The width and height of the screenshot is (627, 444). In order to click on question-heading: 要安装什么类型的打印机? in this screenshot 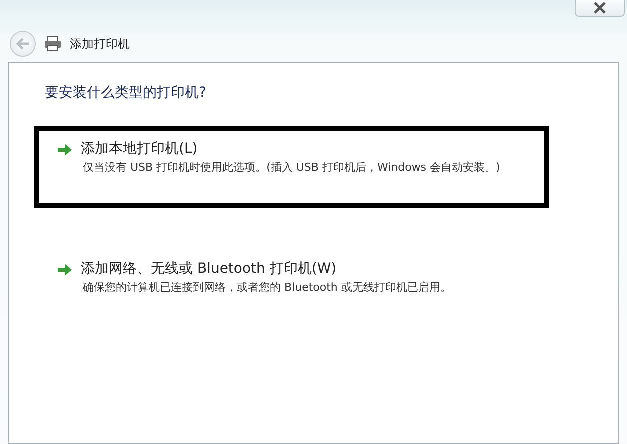, I will do `click(126, 93)`.